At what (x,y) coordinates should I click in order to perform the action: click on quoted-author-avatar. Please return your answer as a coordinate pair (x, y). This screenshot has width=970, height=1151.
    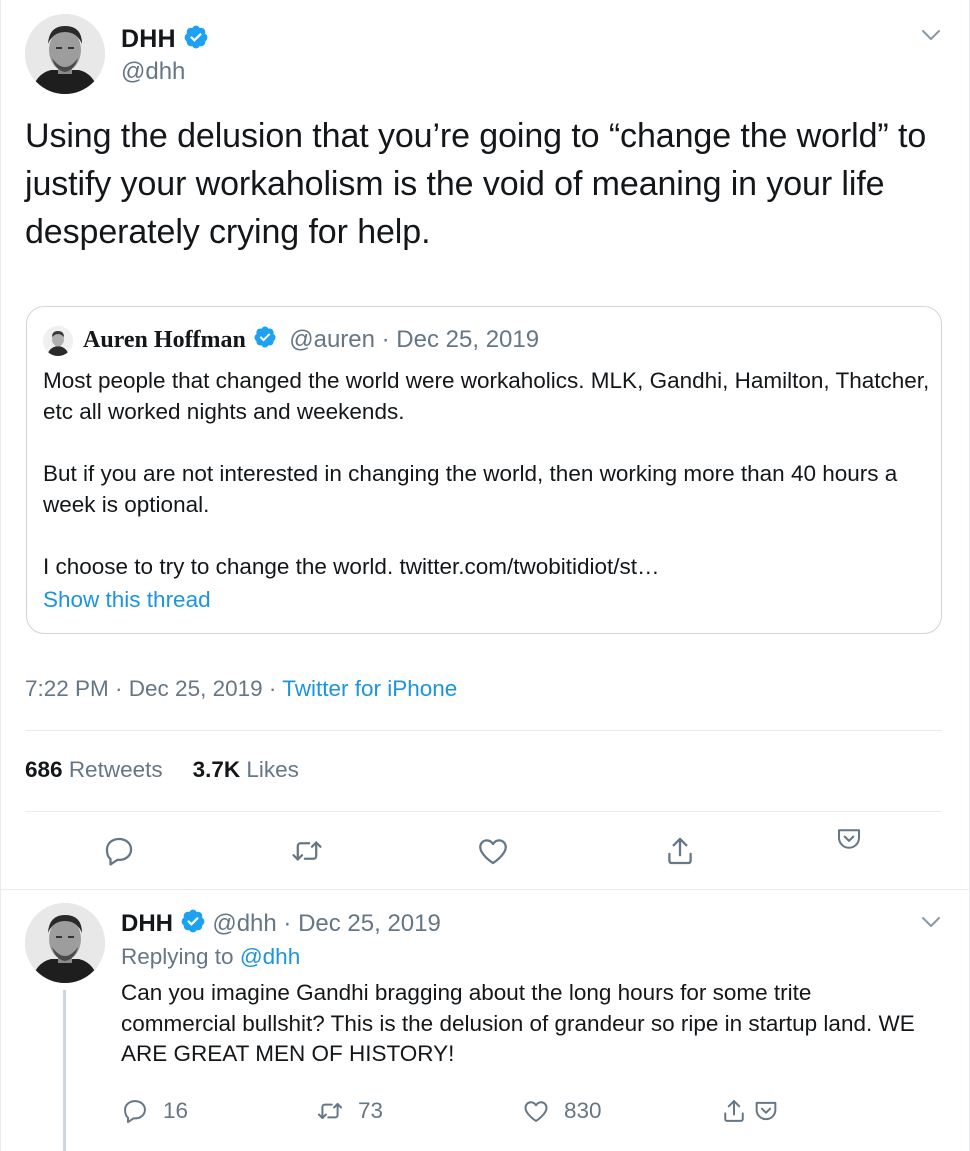
    Looking at the image, I should click on (58, 341).